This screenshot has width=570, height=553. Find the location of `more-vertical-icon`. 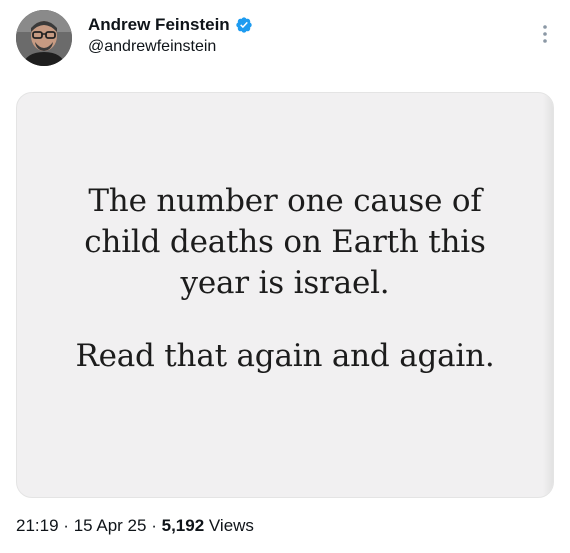

more-vertical-icon is located at coordinates (545, 34).